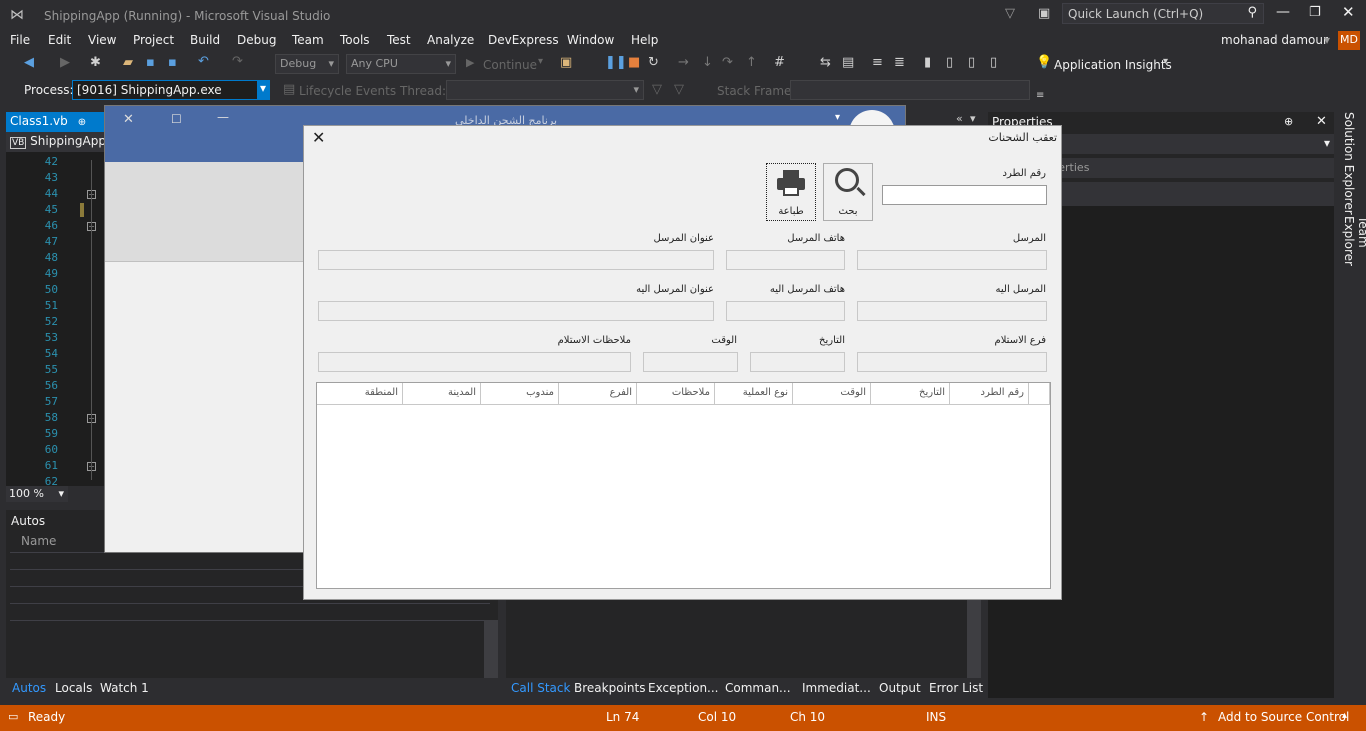  I want to click on restore-button: ❐, so click(1315, 12).